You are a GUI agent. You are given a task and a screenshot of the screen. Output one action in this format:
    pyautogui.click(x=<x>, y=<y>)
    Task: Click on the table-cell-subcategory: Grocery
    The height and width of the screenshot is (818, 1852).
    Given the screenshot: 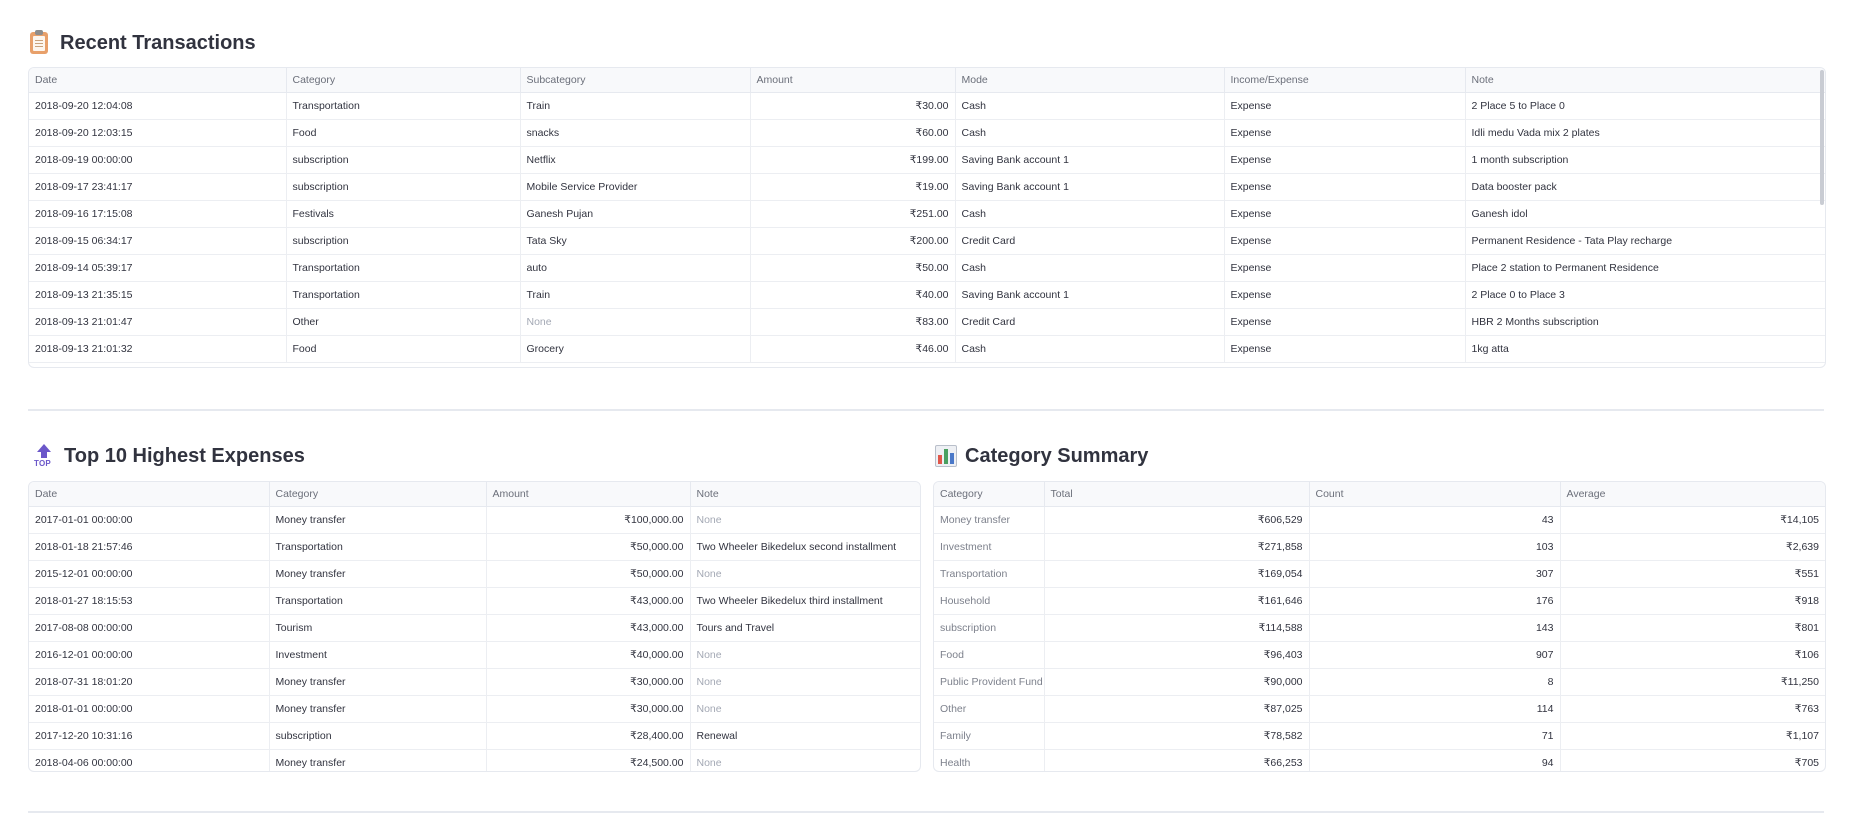 What is the action you would take?
    pyautogui.click(x=635, y=349)
    